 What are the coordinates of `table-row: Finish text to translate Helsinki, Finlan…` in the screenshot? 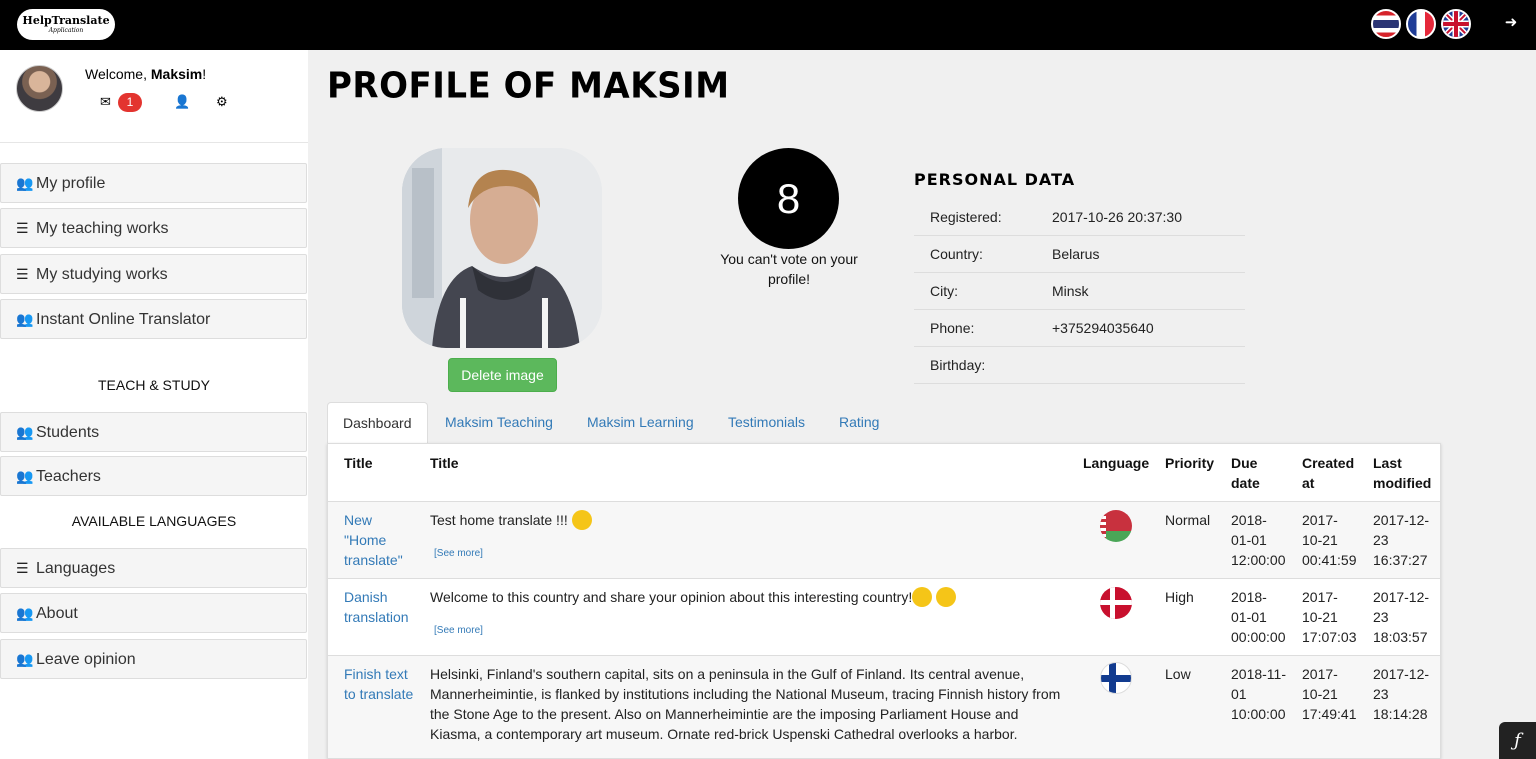 It's located at (884, 706).